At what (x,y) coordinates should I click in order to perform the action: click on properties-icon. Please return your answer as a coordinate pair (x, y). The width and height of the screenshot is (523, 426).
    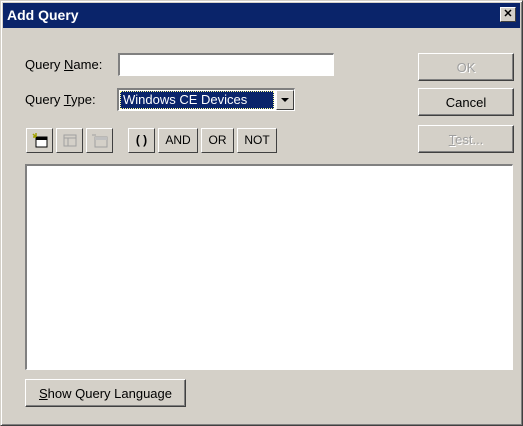
    Looking at the image, I should click on (70, 140).